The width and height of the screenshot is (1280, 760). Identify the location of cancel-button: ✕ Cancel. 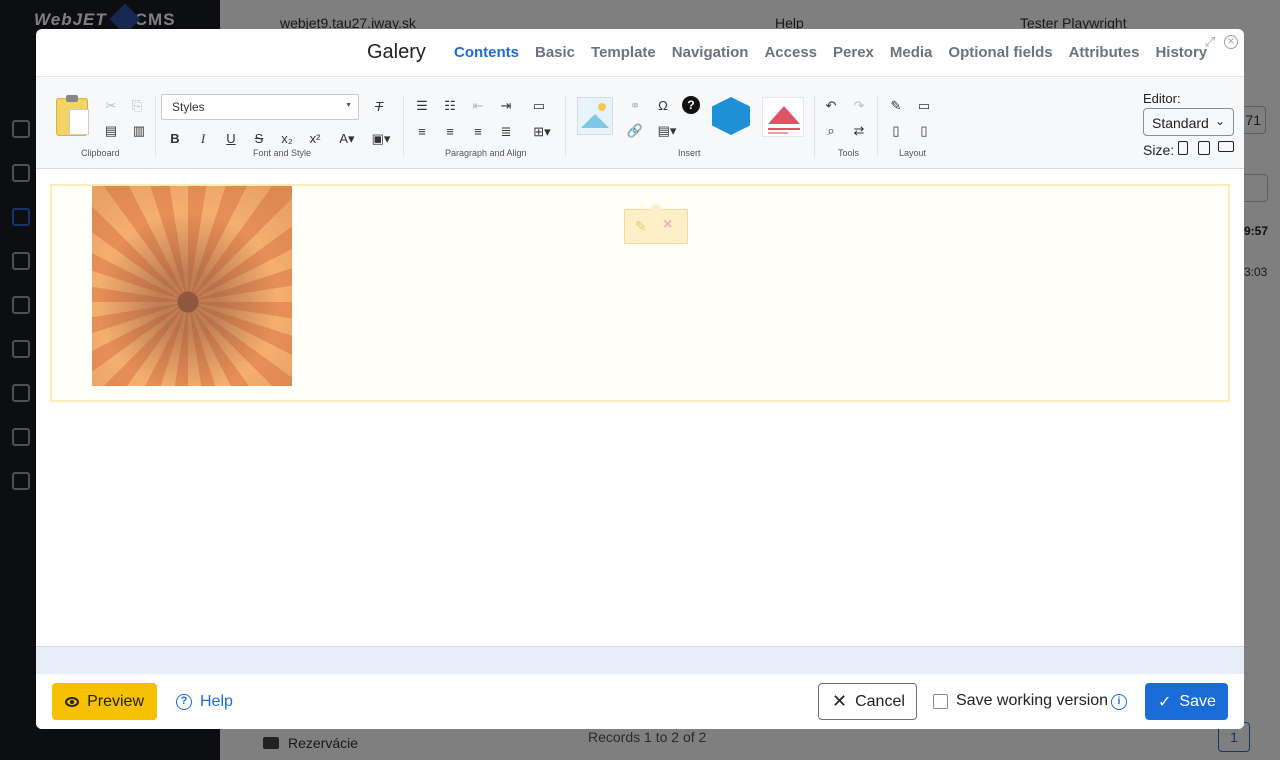
(867, 701).